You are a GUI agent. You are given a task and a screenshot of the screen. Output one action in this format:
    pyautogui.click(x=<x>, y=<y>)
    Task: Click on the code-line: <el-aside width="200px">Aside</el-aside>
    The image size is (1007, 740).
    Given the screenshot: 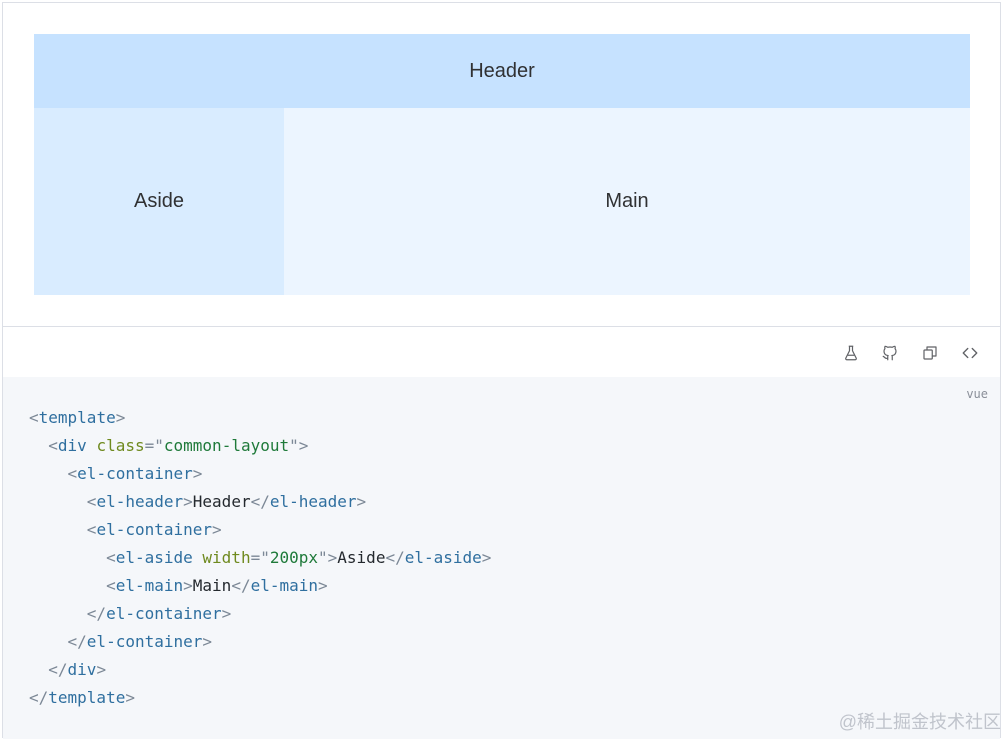 What is the action you would take?
    pyautogui.click(x=260, y=558)
    